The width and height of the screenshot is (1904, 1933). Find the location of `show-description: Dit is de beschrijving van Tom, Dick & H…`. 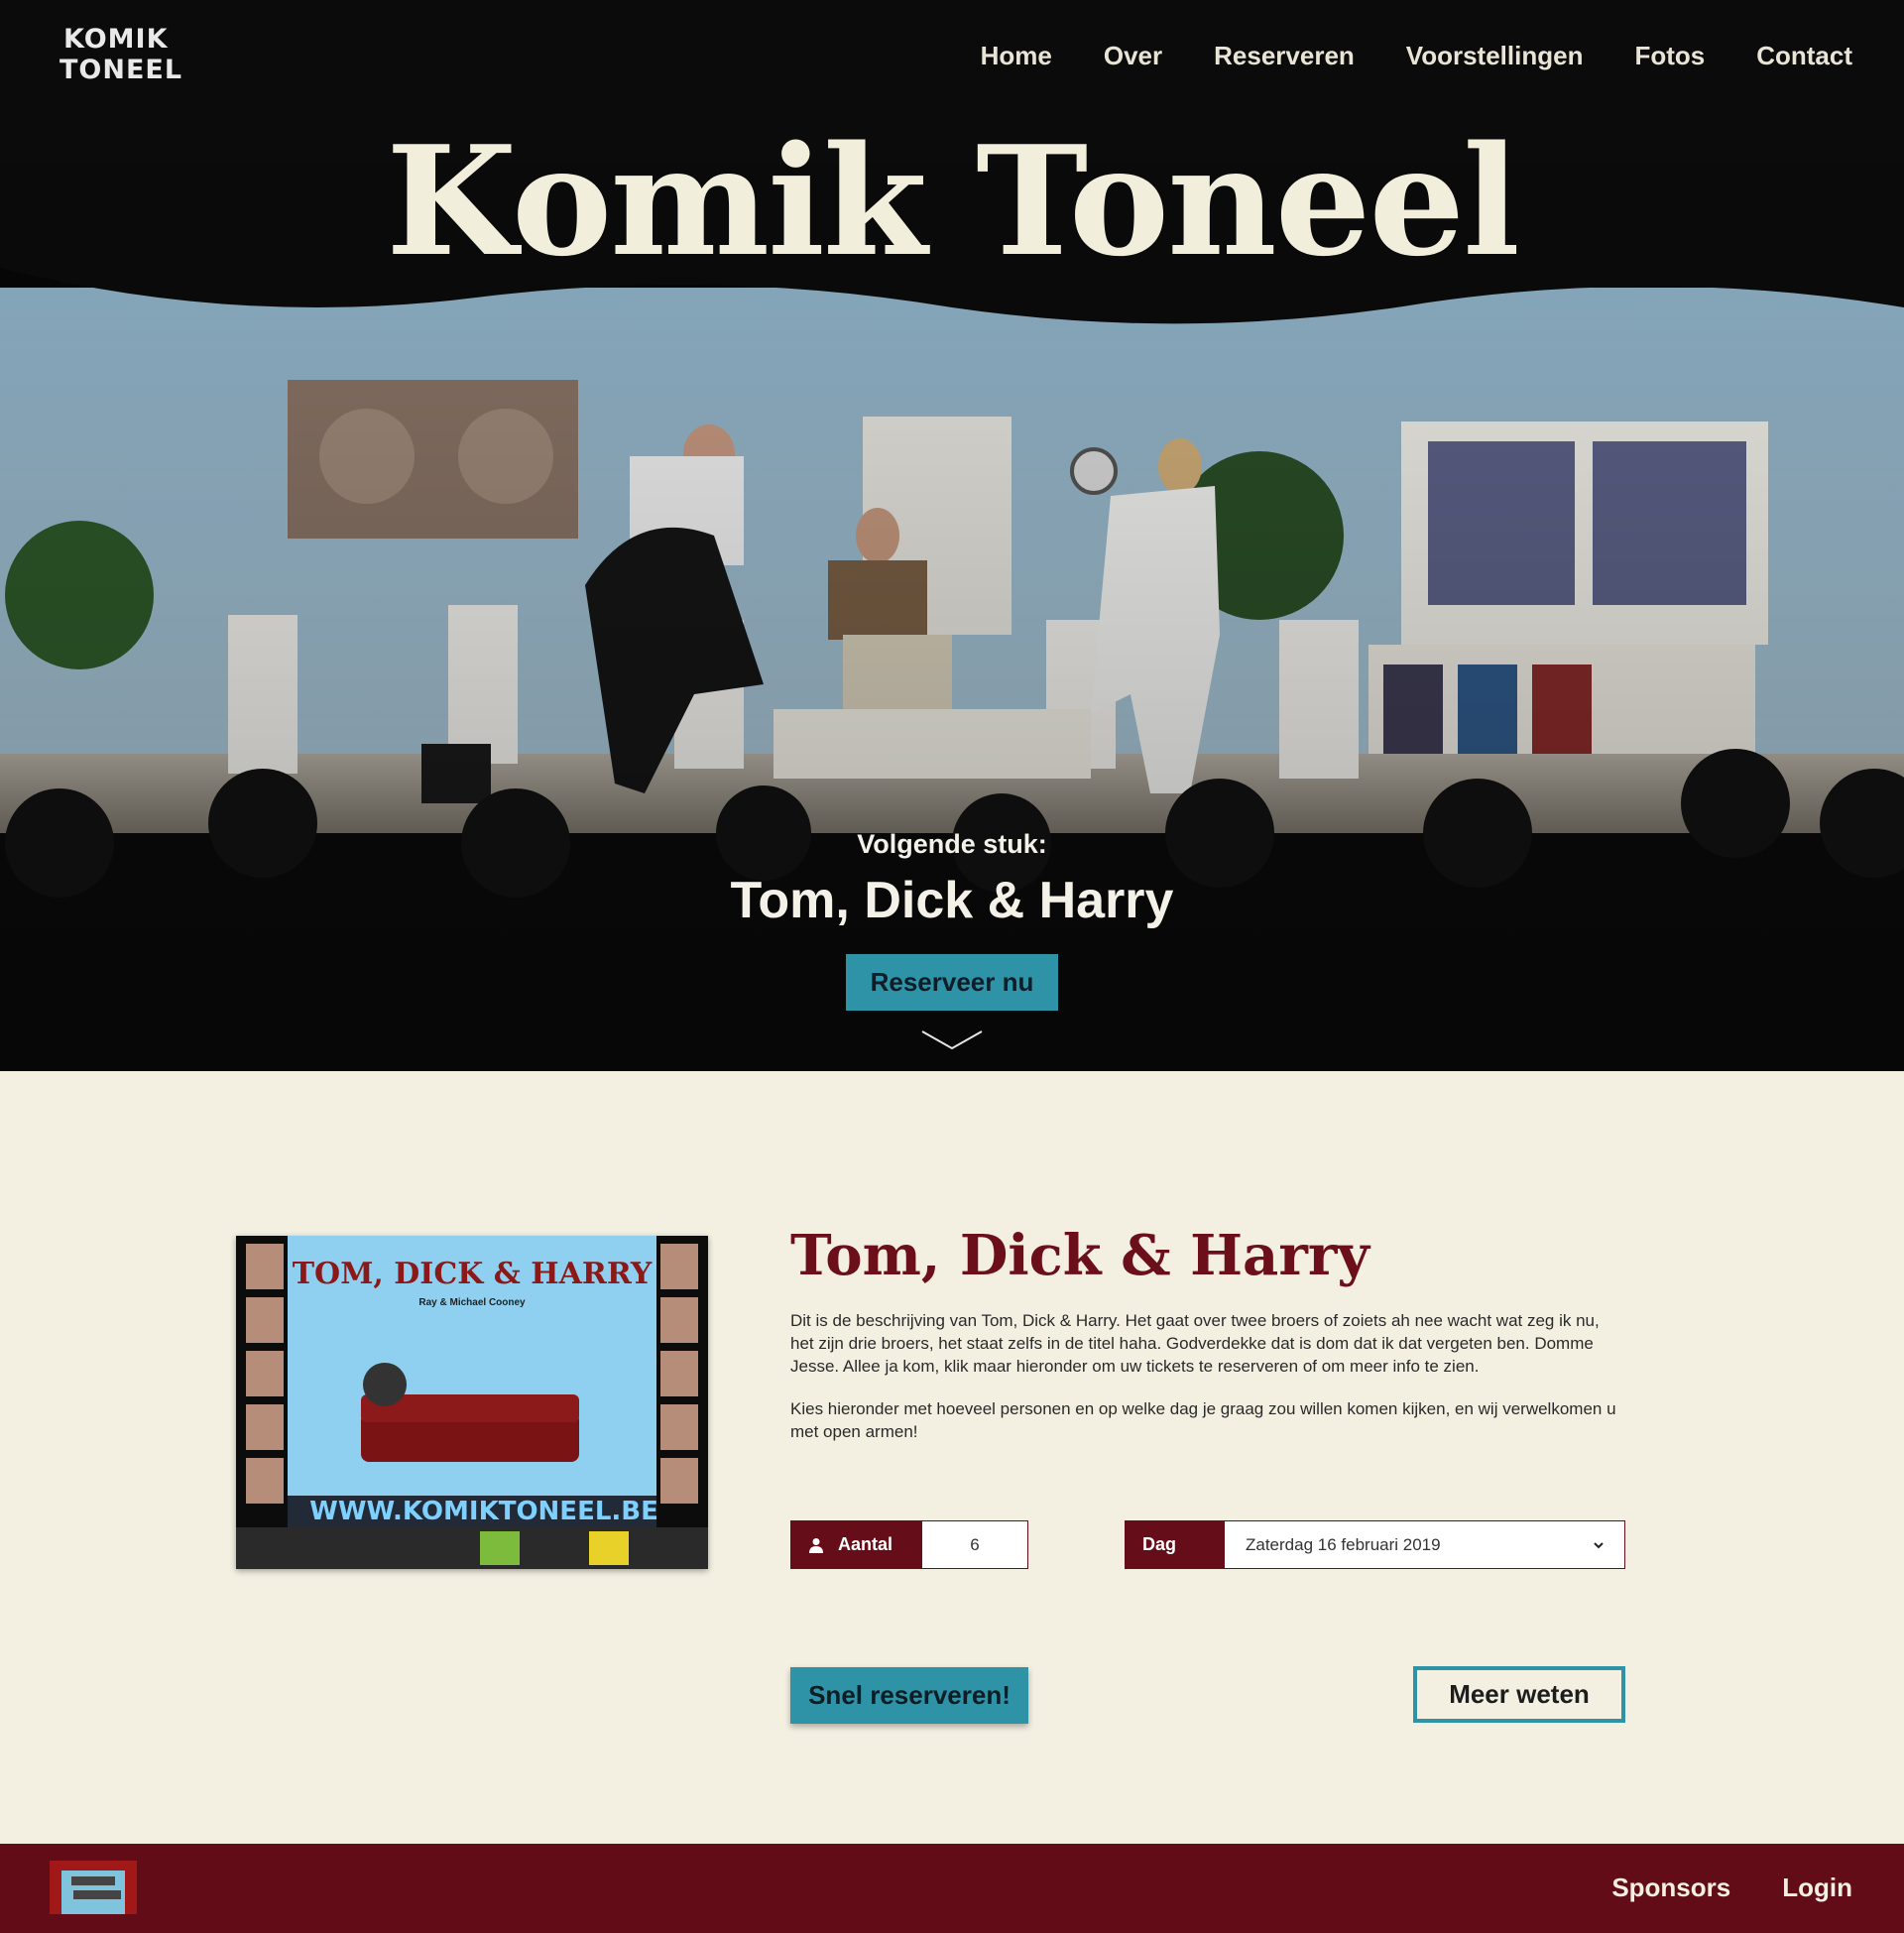

show-description: Dit is de beschrijving van Tom, Dick & H… is located at coordinates (1206, 1386).